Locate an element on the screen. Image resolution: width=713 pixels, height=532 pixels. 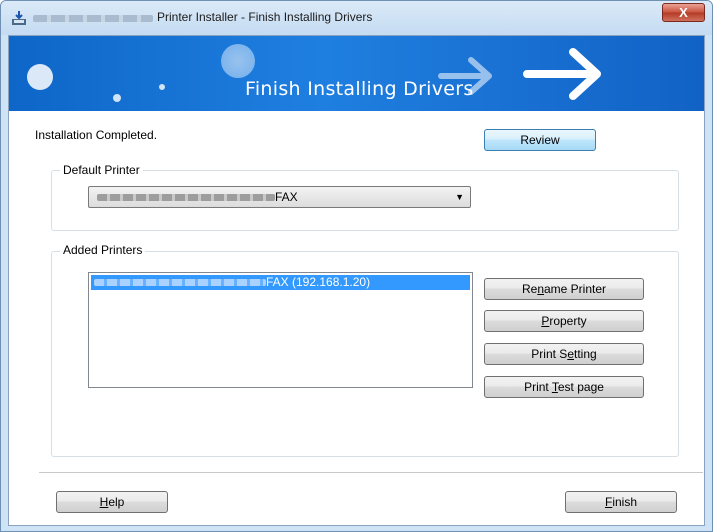
button-text: Print is located at coordinates (538, 387).